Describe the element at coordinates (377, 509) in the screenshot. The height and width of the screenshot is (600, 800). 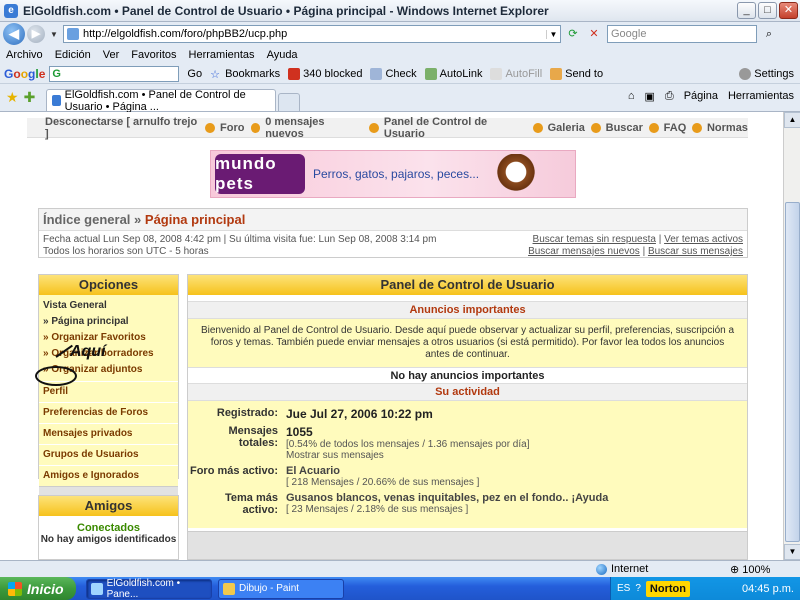
I see `active-topic-stats: [ 23 Mensajes / 2.18% de sus mensajes ]` at that location.